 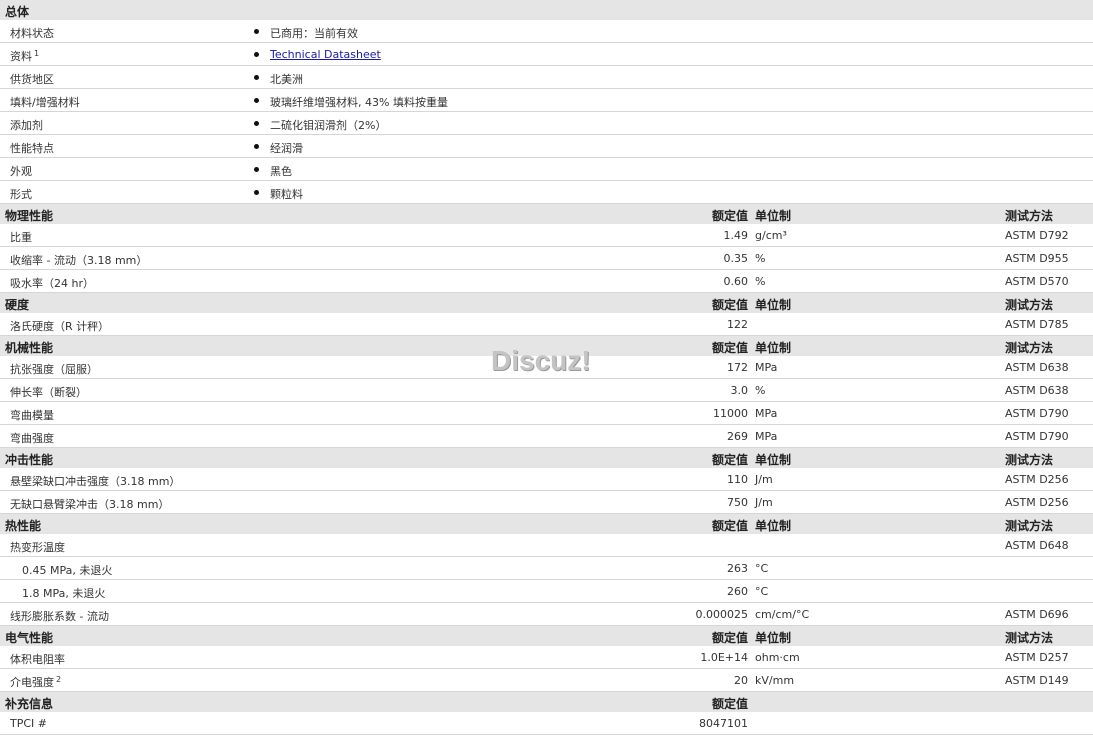 I want to click on property-row: 洛氏硬度（R 计秤） 122 ASTM D785, so click(x=546, y=324).